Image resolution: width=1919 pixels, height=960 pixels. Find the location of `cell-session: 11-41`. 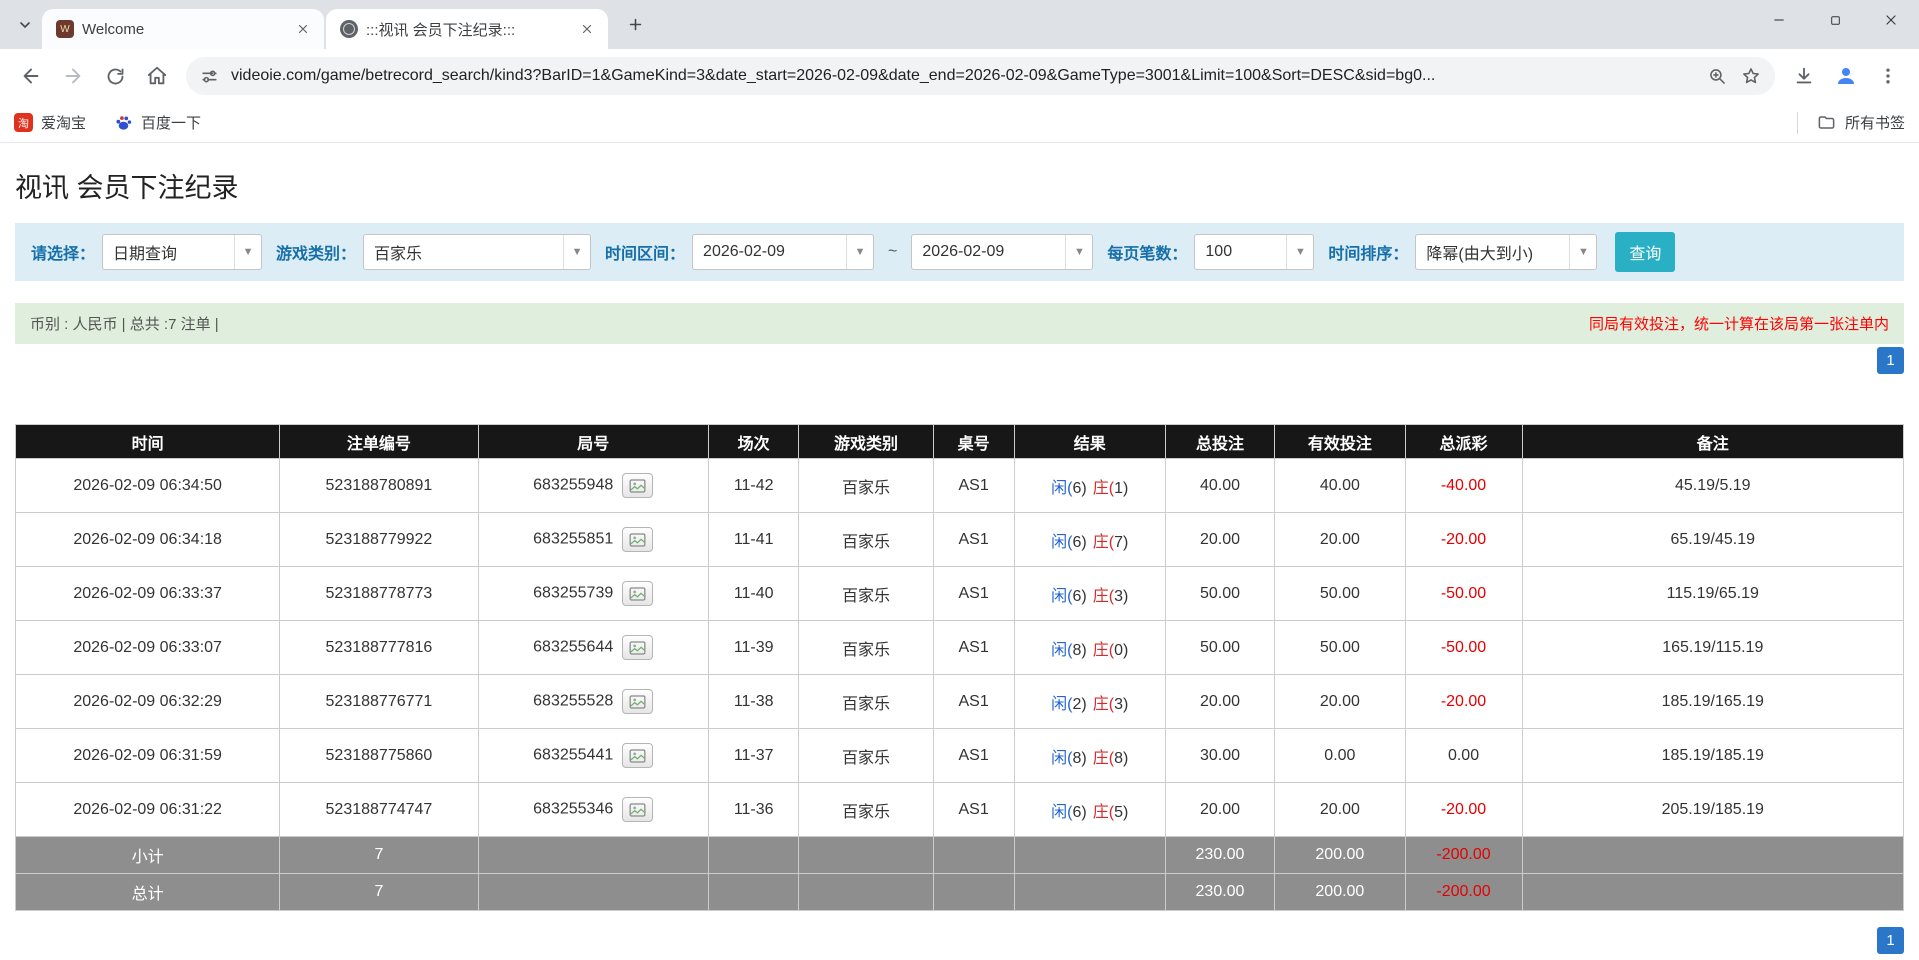

cell-session: 11-41 is located at coordinates (753, 539).